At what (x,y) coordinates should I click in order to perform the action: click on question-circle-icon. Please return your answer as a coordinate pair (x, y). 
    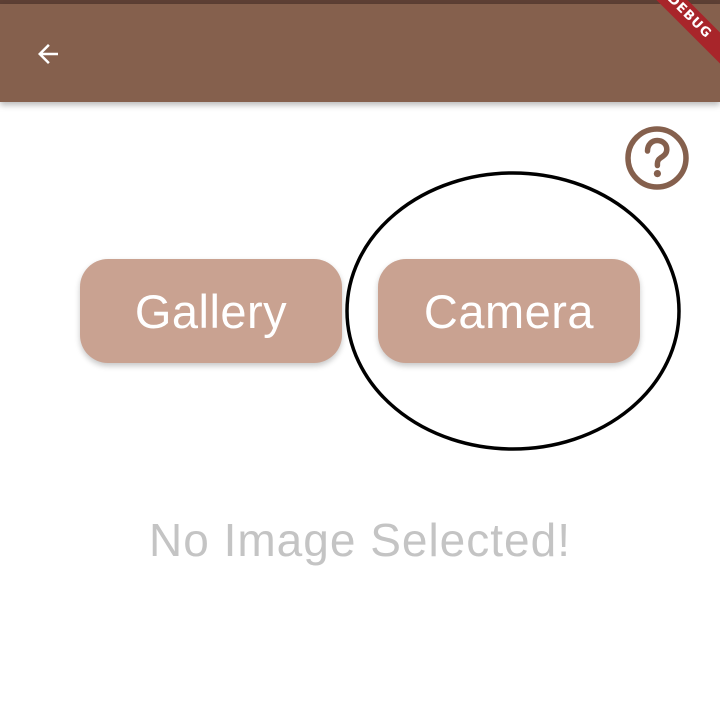
    Looking at the image, I should click on (657, 158).